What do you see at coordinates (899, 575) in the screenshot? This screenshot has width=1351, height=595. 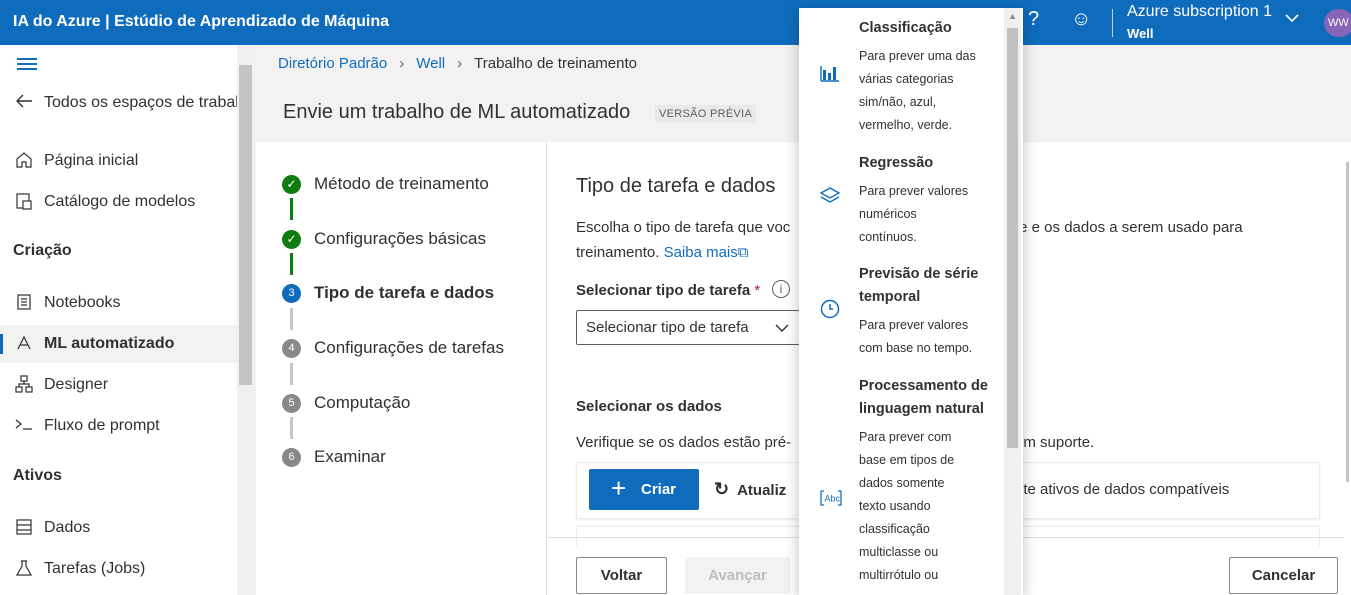 I see `option-desc-line: multirrótulo ou` at bounding box center [899, 575].